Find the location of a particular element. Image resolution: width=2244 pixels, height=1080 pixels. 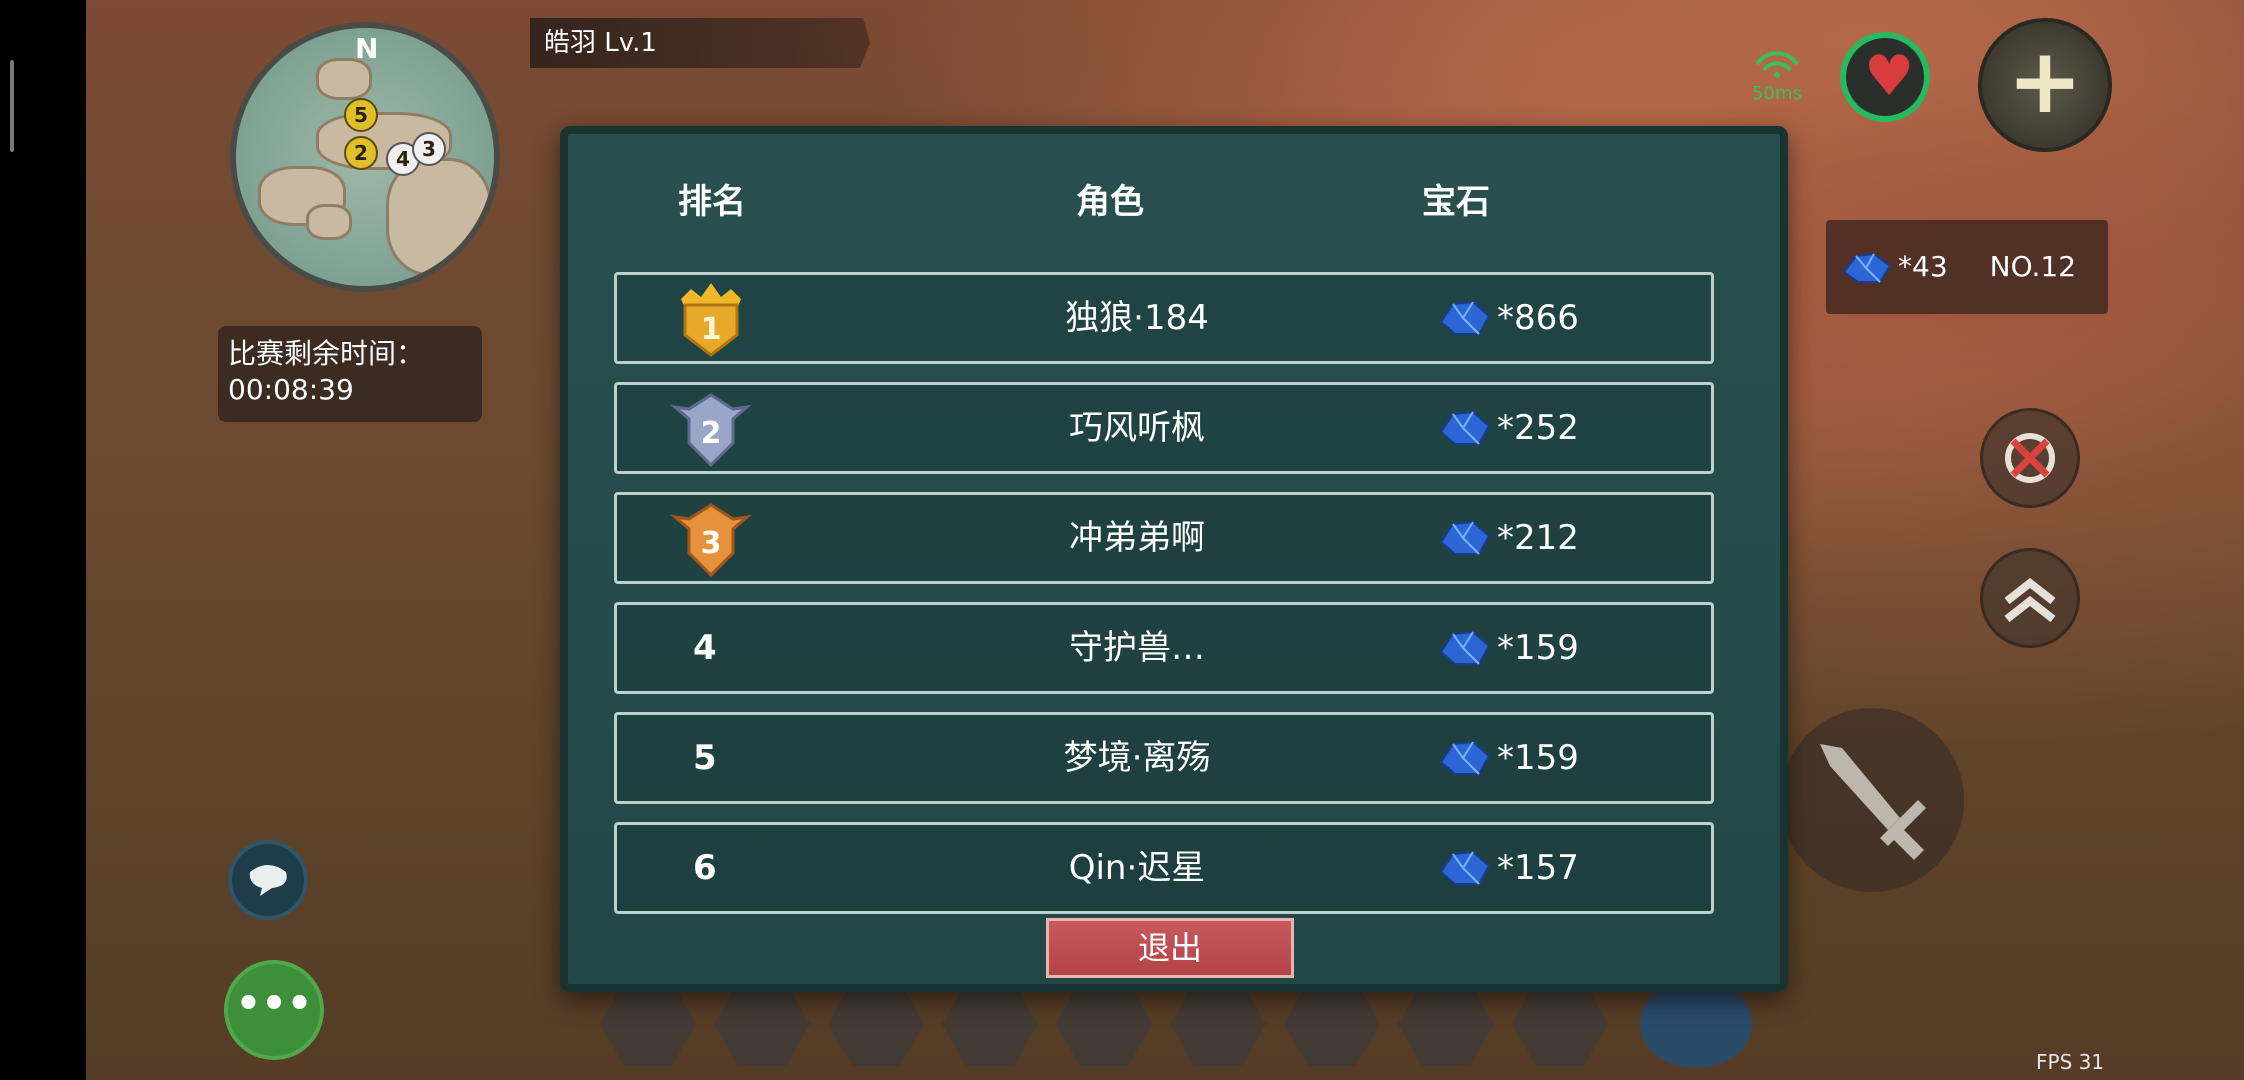

match-timer: 比赛剩余时间： 00:08:39 is located at coordinates (350, 374).